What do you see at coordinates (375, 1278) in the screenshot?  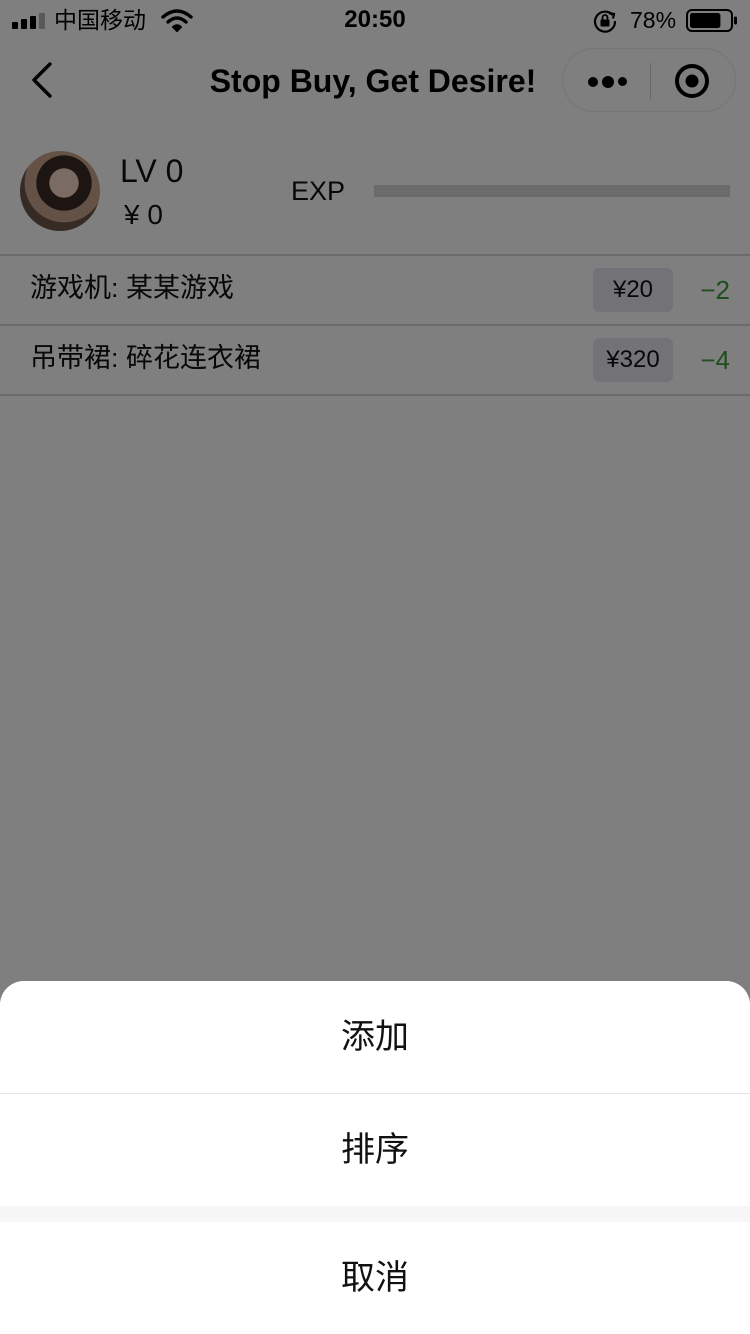 I see `cancel-button: 取消` at bounding box center [375, 1278].